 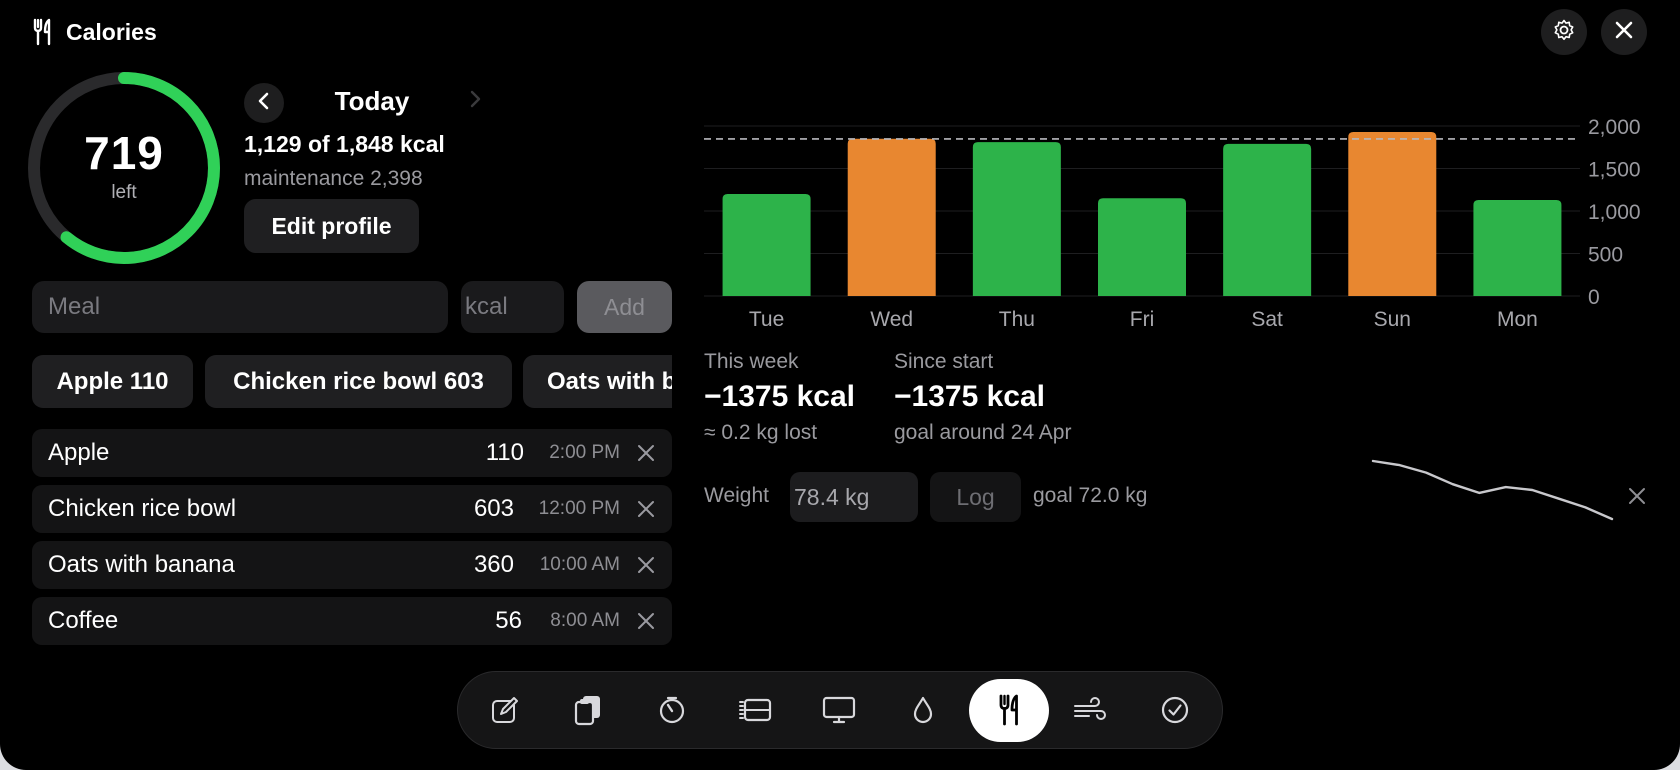 I want to click on y-tick-label: 1,000, so click(x=1614, y=212).